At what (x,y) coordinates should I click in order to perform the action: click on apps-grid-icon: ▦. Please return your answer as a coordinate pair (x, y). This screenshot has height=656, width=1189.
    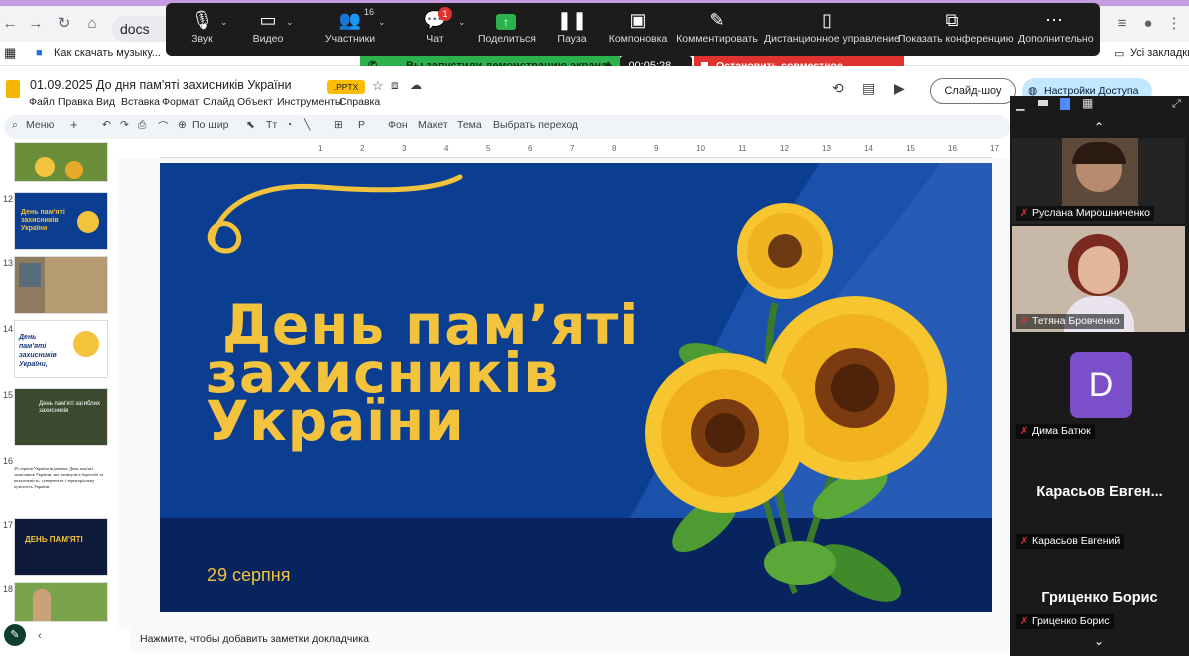
    Looking at the image, I should click on (10, 53).